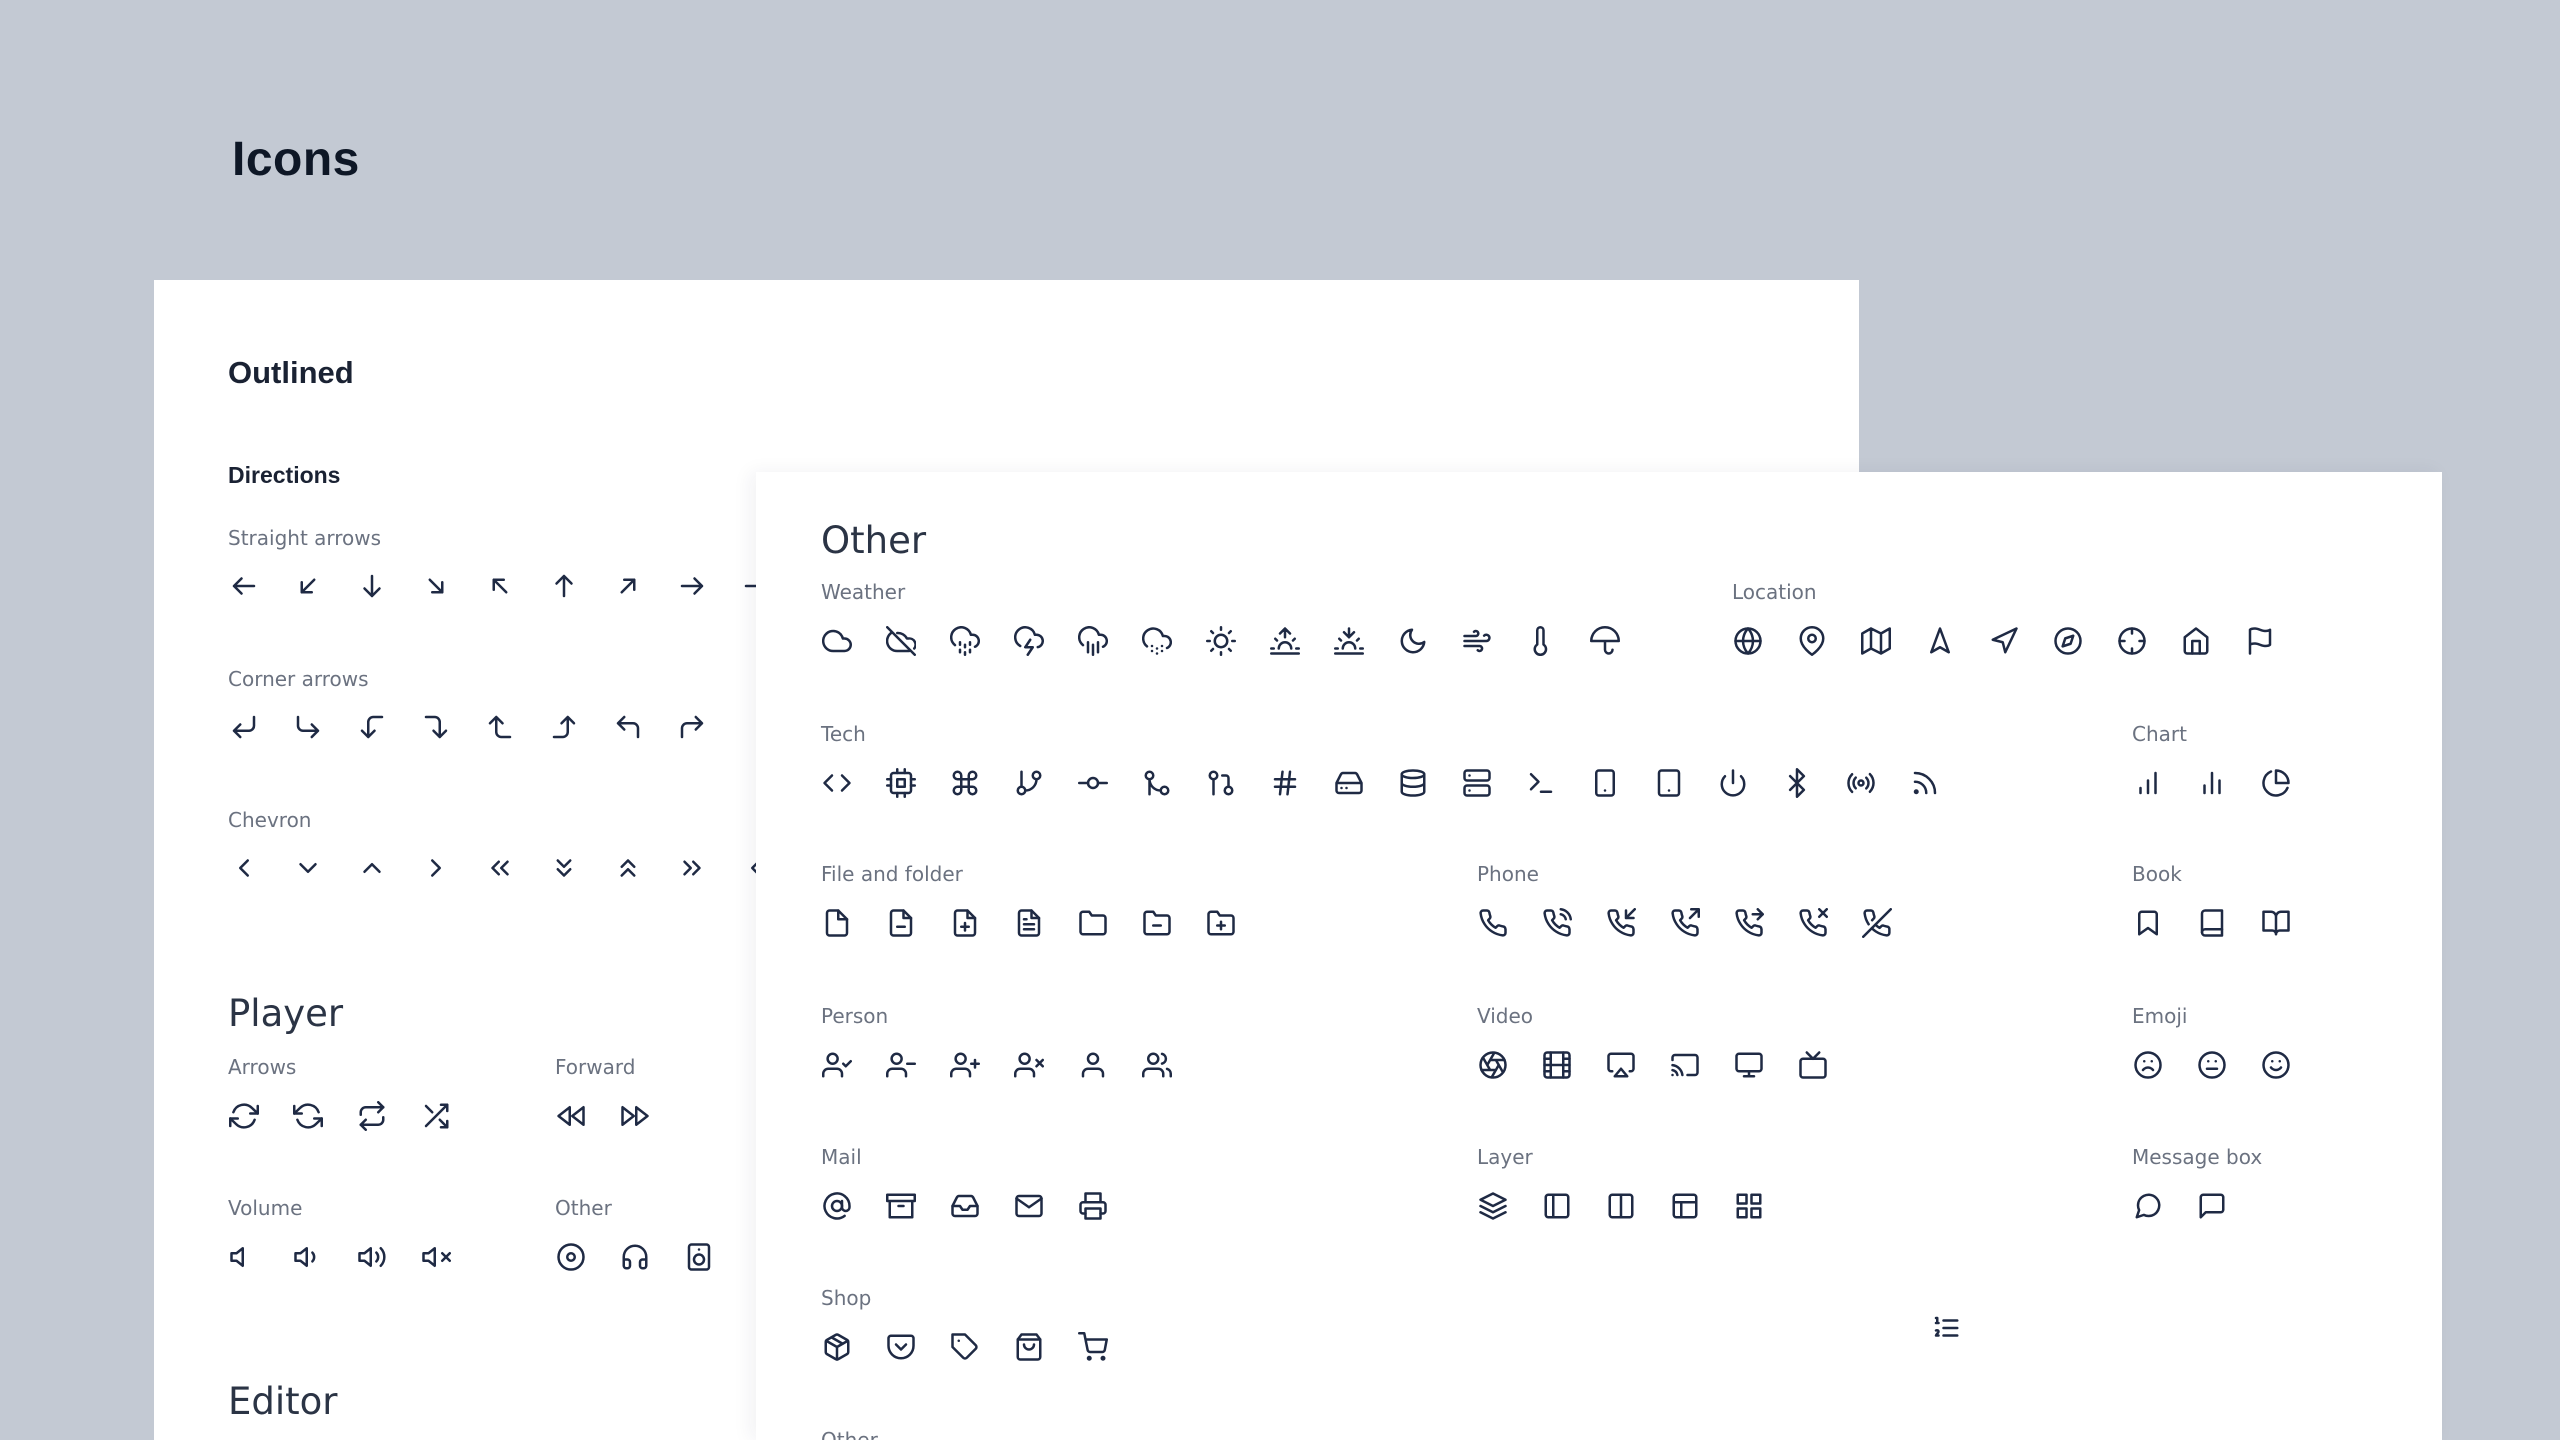 The image size is (2560, 1440). I want to click on phone-missed-icon, so click(1813, 923).